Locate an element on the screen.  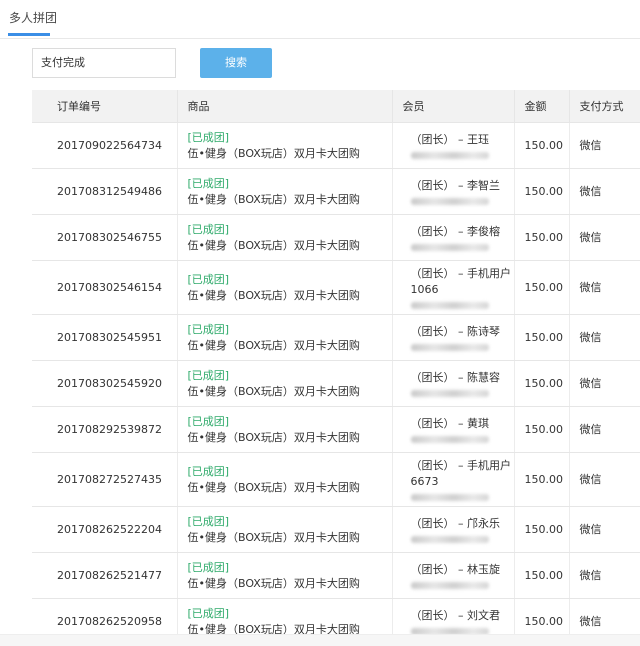
filter-bar: 支付完成 搜索 is located at coordinates (320, 65).